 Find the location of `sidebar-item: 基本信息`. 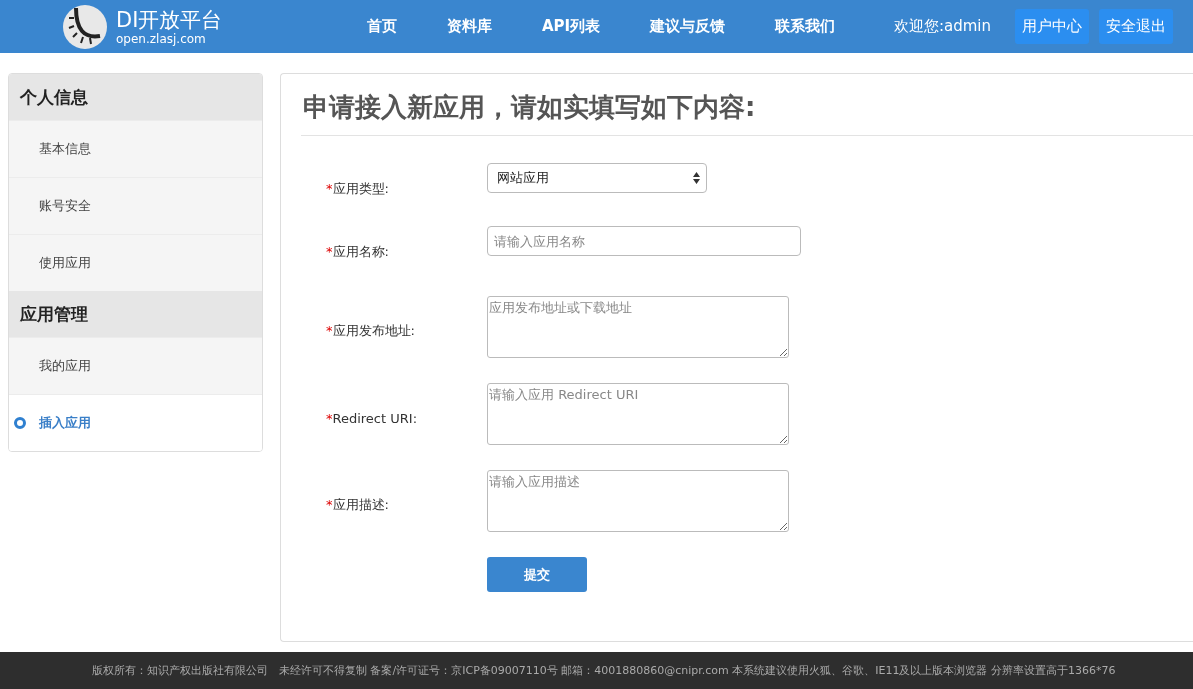

sidebar-item: 基本信息 is located at coordinates (135, 148).